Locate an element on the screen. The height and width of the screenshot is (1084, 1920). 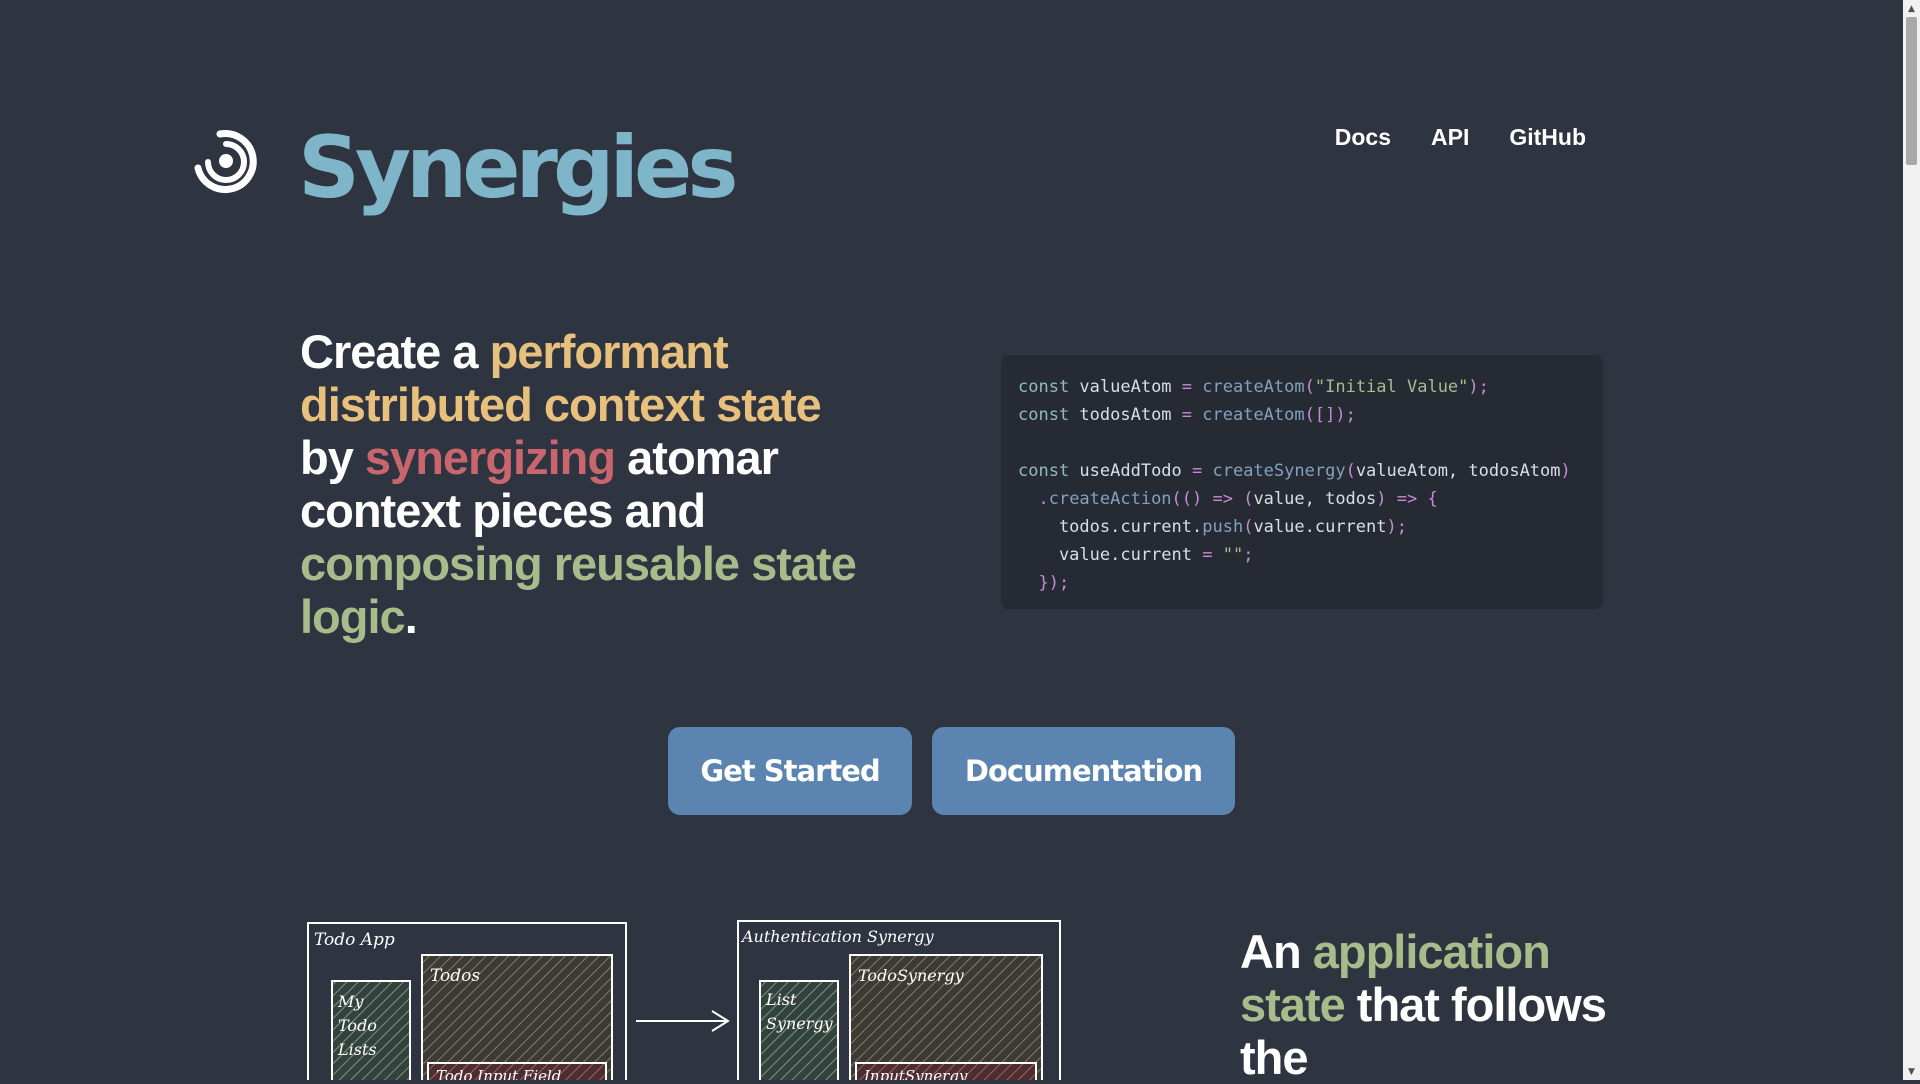
my-todo-lists-label: My is located at coordinates (350, 1001).